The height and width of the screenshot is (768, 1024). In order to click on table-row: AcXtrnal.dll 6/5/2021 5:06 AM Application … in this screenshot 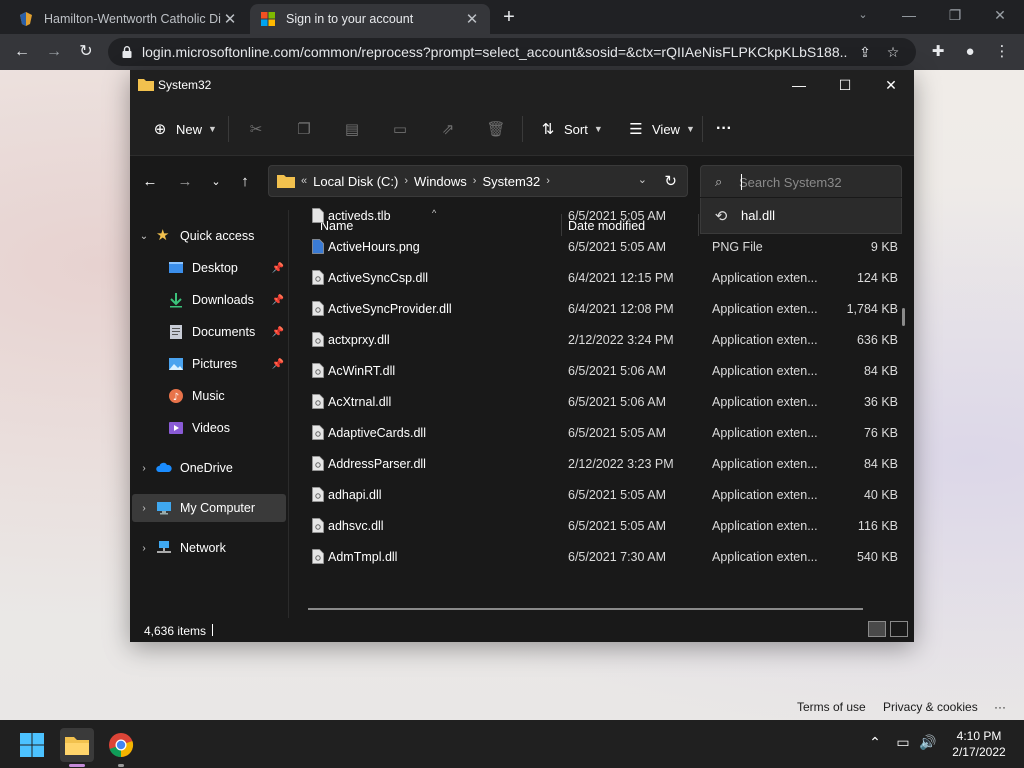, I will do `click(602, 401)`.